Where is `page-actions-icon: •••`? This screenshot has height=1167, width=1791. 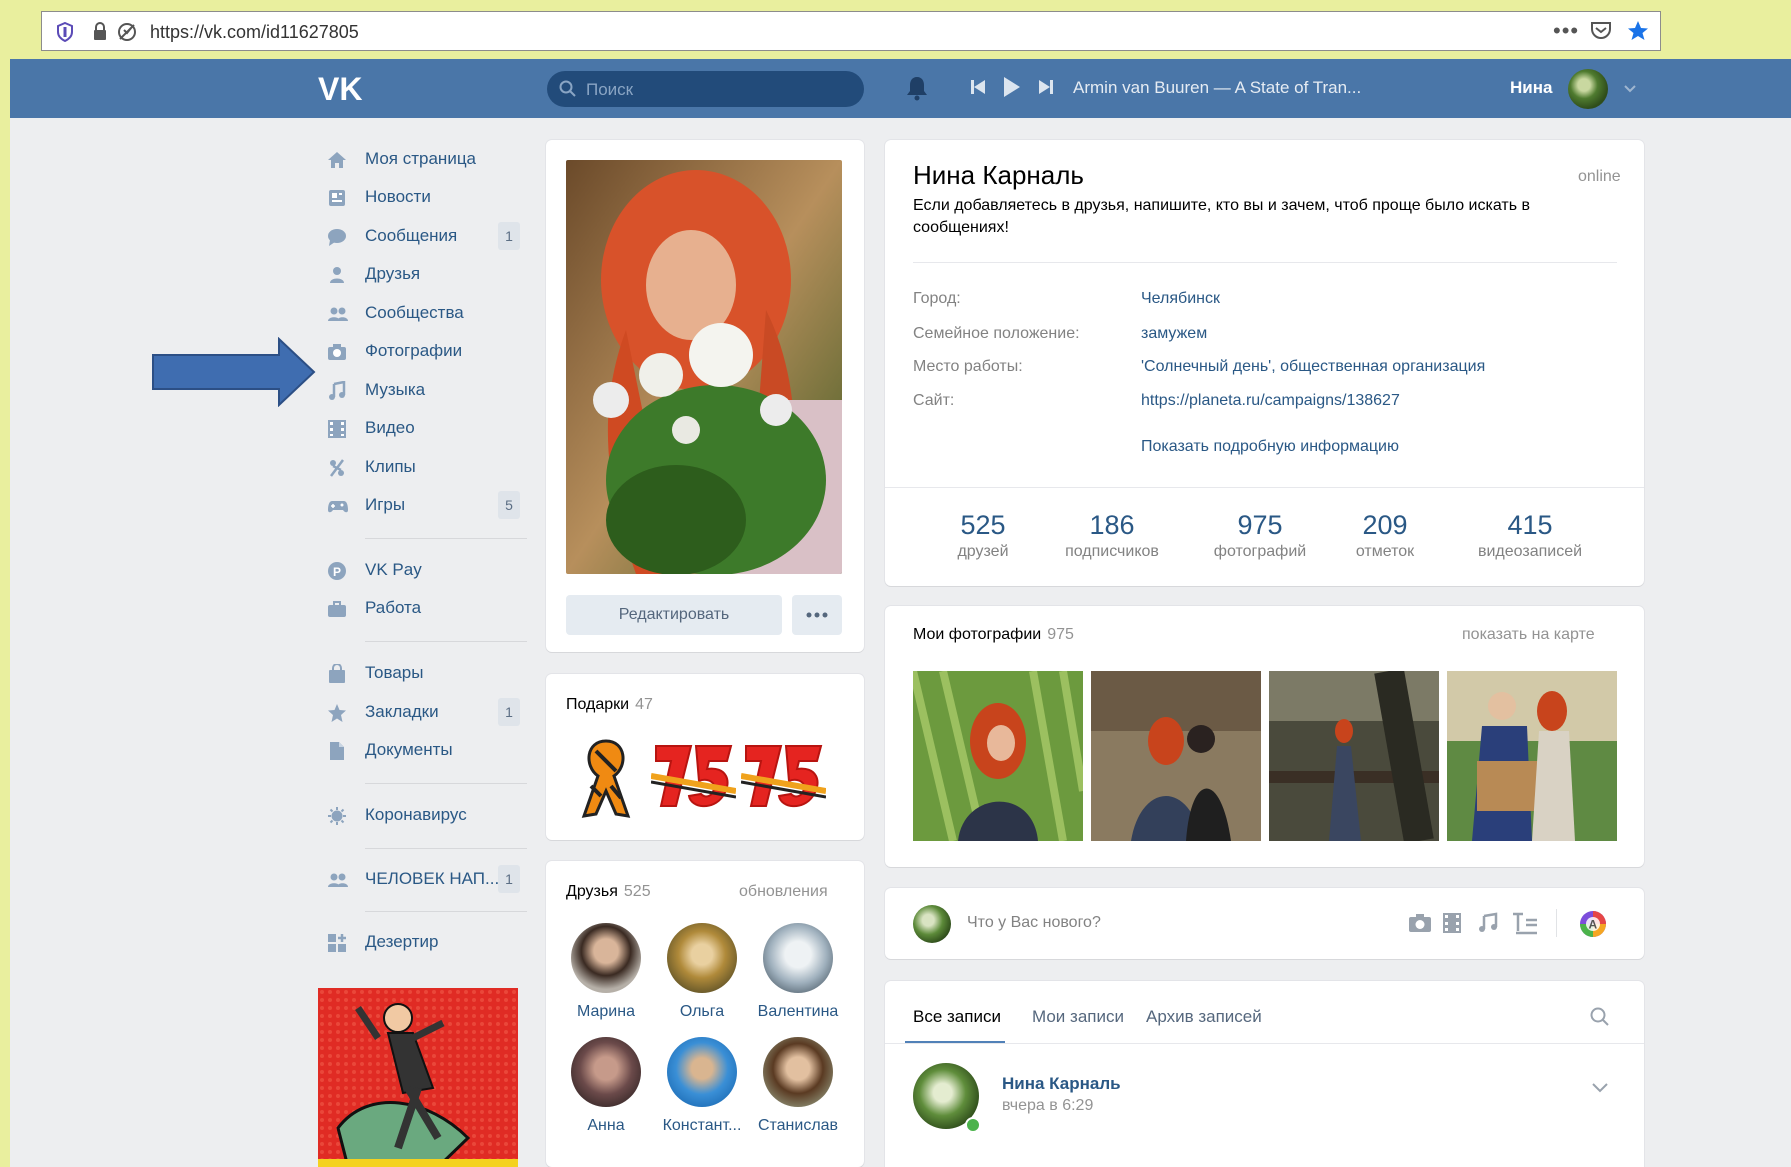
page-actions-icon: ••• is located at coordinates (1566, 31).